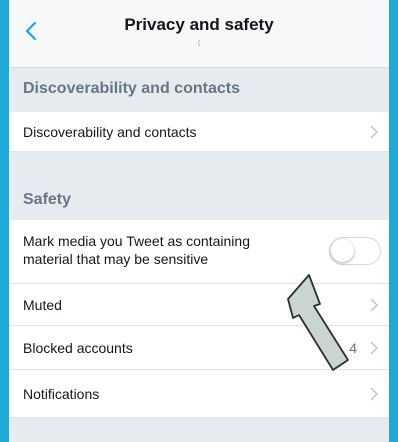 Image resolution: width=398 pixels, height=442 pixels. I want to click on blocked-count: 4, so click(353, 348).